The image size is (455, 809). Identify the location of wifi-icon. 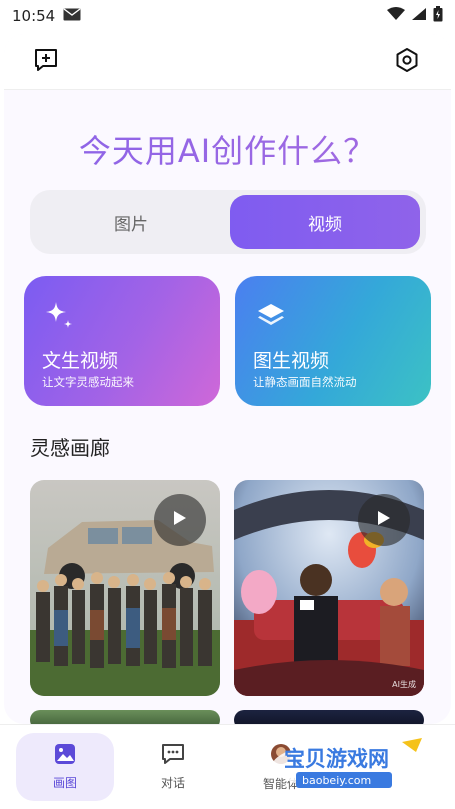
(396, 16).